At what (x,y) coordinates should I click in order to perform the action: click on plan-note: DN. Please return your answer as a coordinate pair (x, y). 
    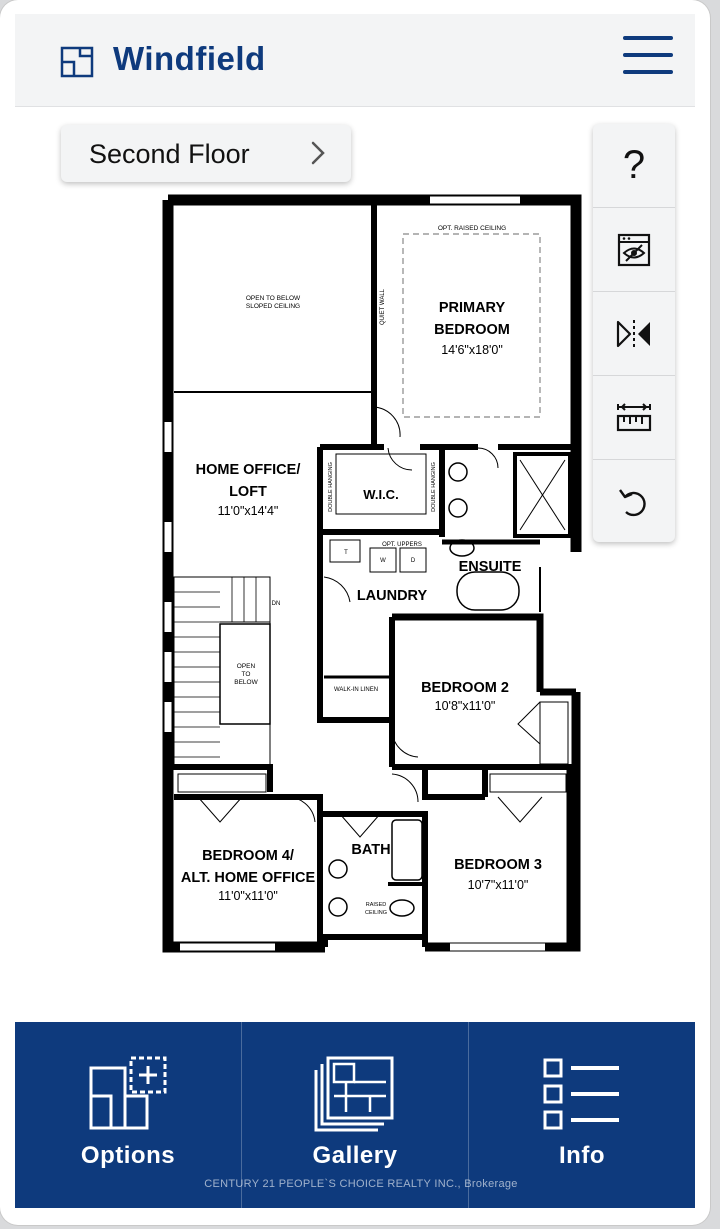
    Looking at the image, I should click on (276, 604).